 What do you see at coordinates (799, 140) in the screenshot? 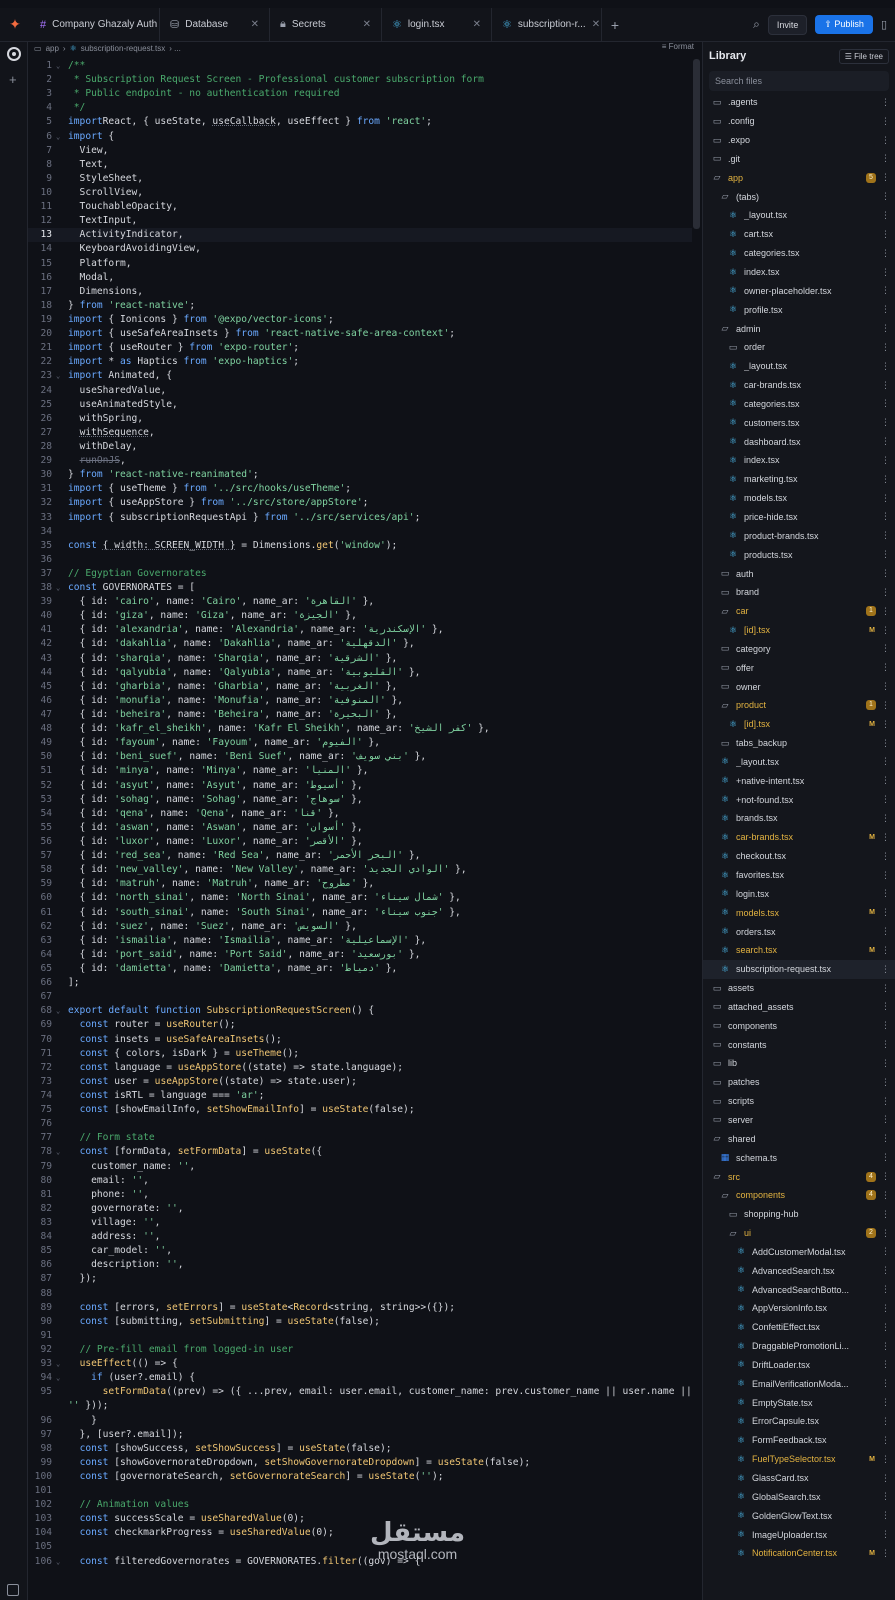
I see `tree-folder: ▭ .expo ⋮` at bounding box center [799, 140].